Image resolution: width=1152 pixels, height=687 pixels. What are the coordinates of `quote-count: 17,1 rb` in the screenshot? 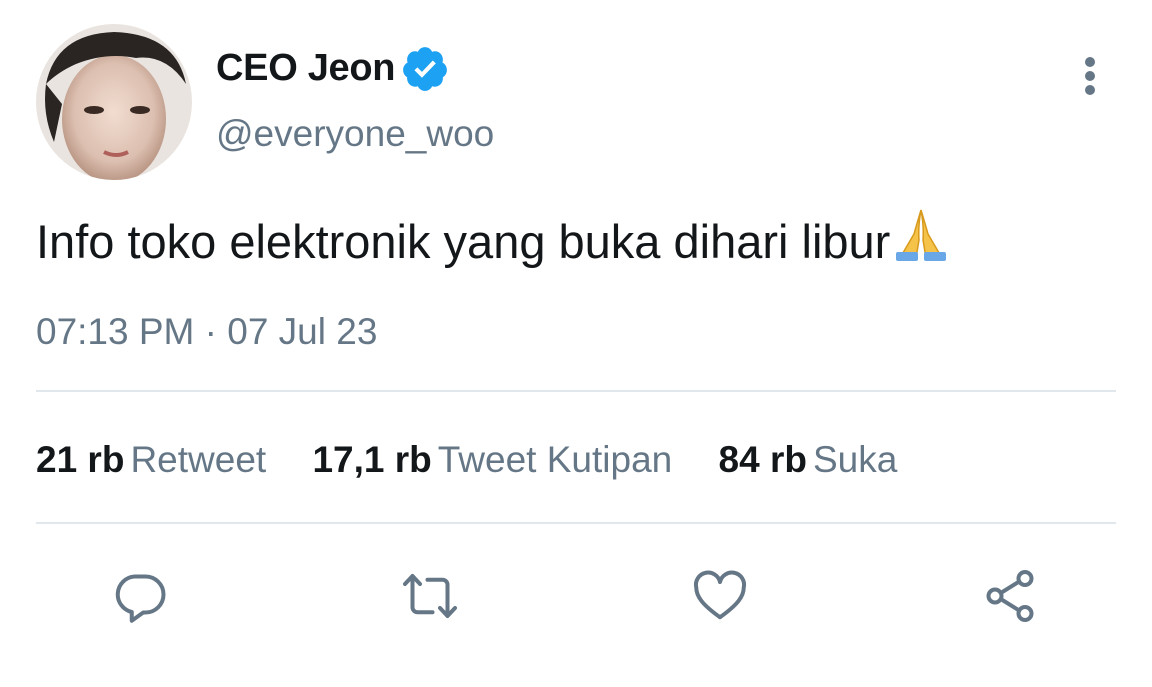 It's located at (372, 459).